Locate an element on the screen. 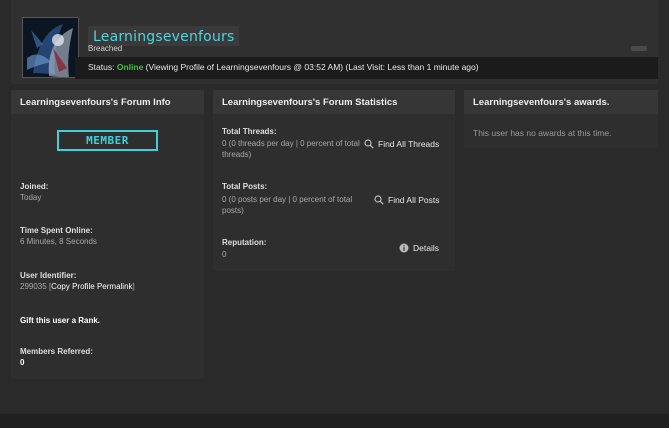 The width and height of the screenshot is (669, 428). username: Learningsevenfours is located at coordinates (164, 37).